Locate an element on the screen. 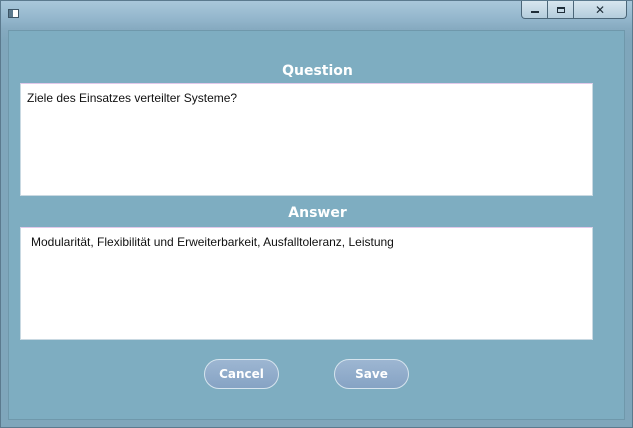 The width and height of the screenshot is (633, 428). maximize-button is located at coordinates (561, 10).